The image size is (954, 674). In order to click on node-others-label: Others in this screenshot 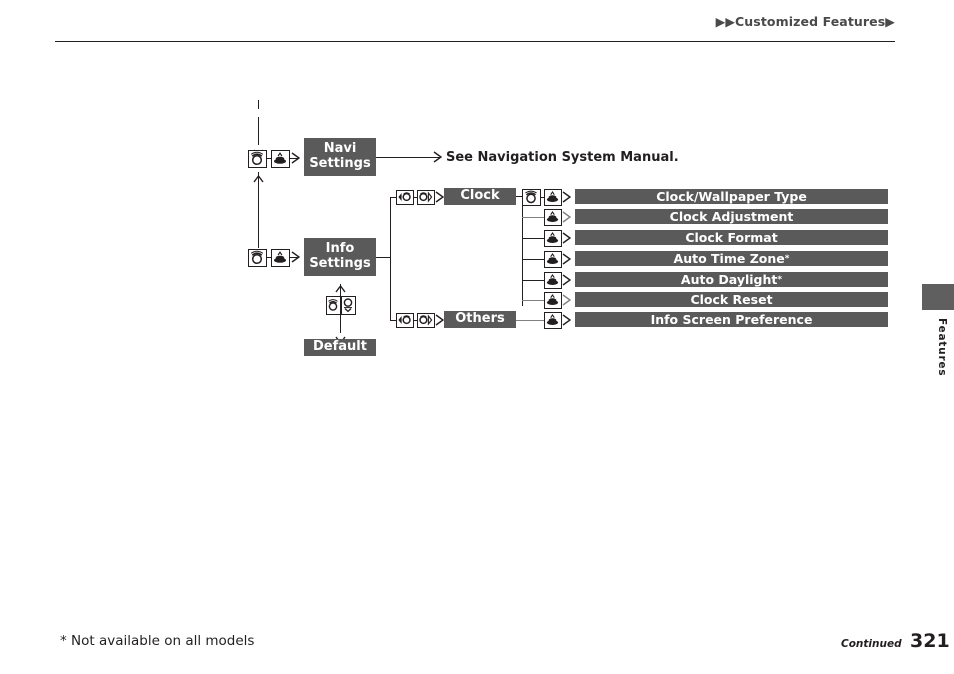, I will do `click(480, 319)`.